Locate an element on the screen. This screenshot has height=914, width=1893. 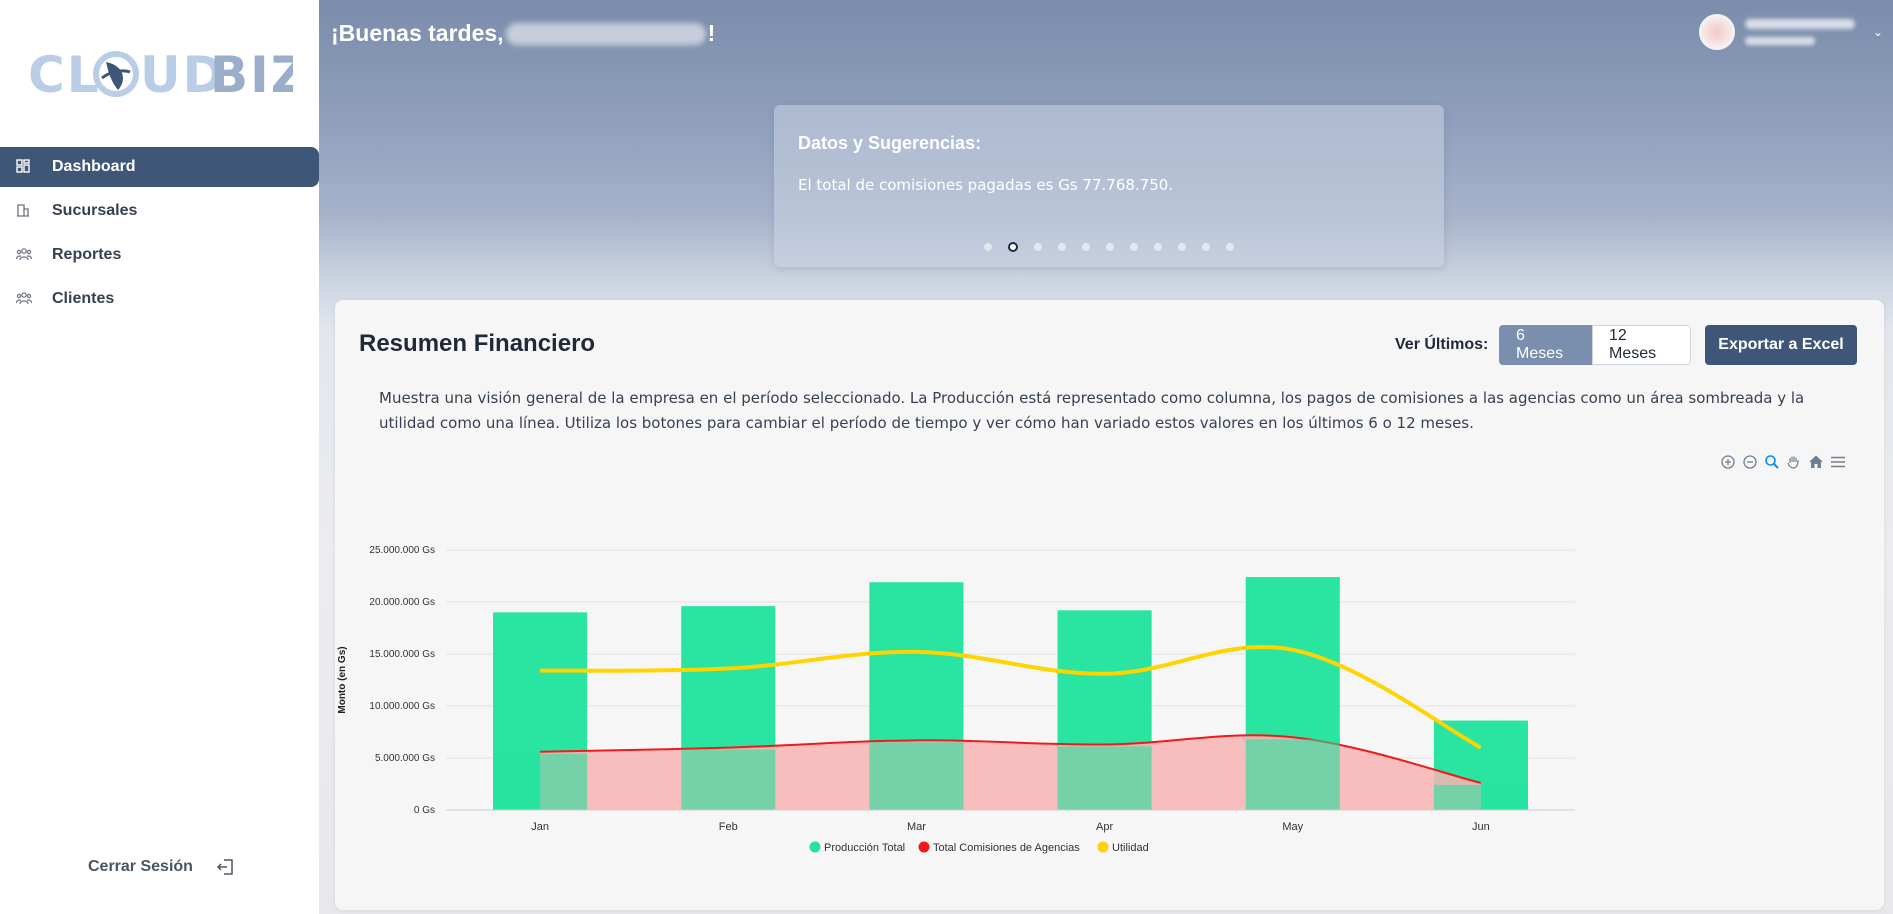
sidebar-item-clientes: Clientes is located at coordinates (159, 299).